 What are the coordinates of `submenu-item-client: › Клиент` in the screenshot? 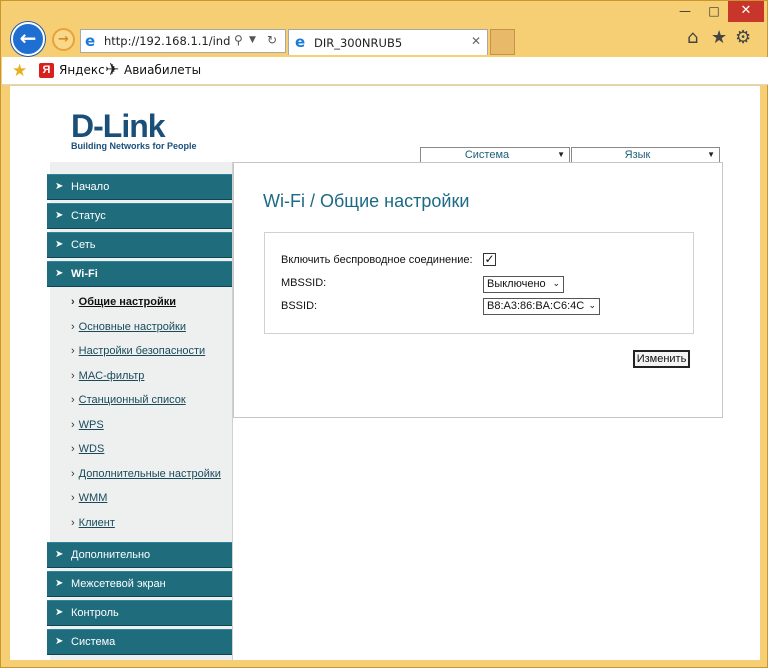 It's located at (93, 523).